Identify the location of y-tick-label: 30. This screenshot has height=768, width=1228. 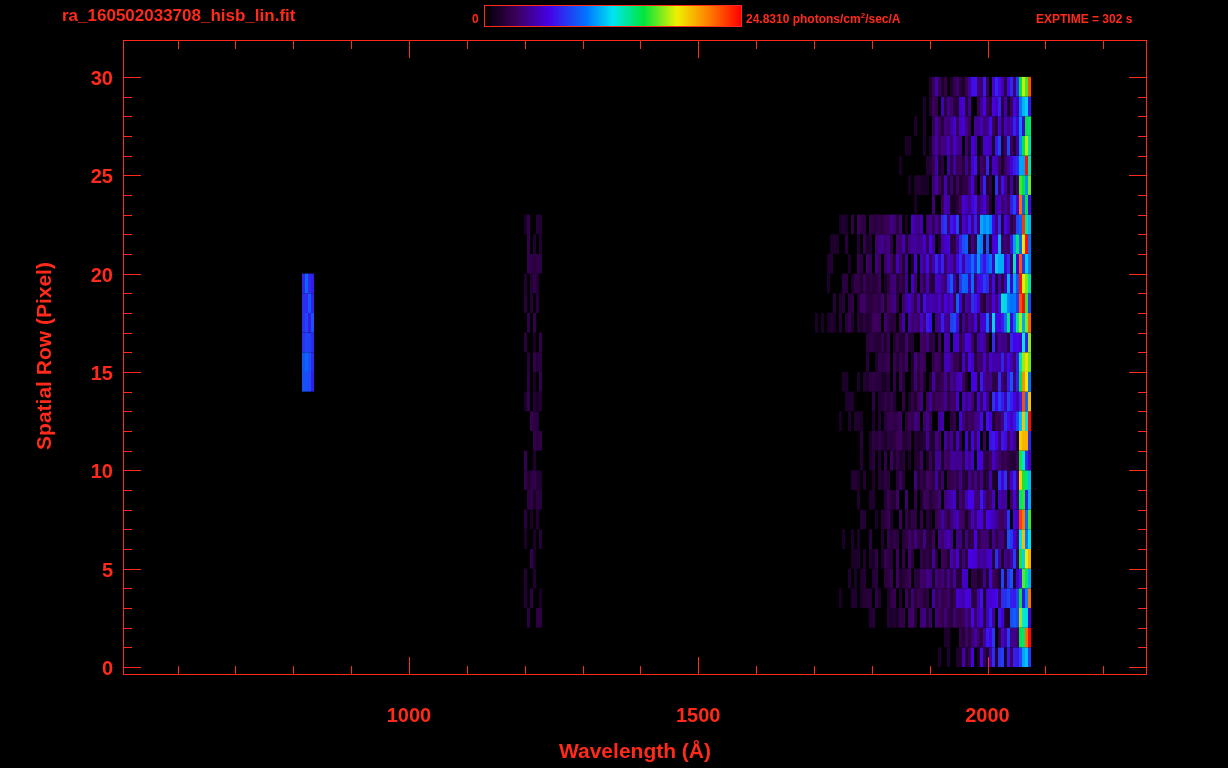
(101, 77).